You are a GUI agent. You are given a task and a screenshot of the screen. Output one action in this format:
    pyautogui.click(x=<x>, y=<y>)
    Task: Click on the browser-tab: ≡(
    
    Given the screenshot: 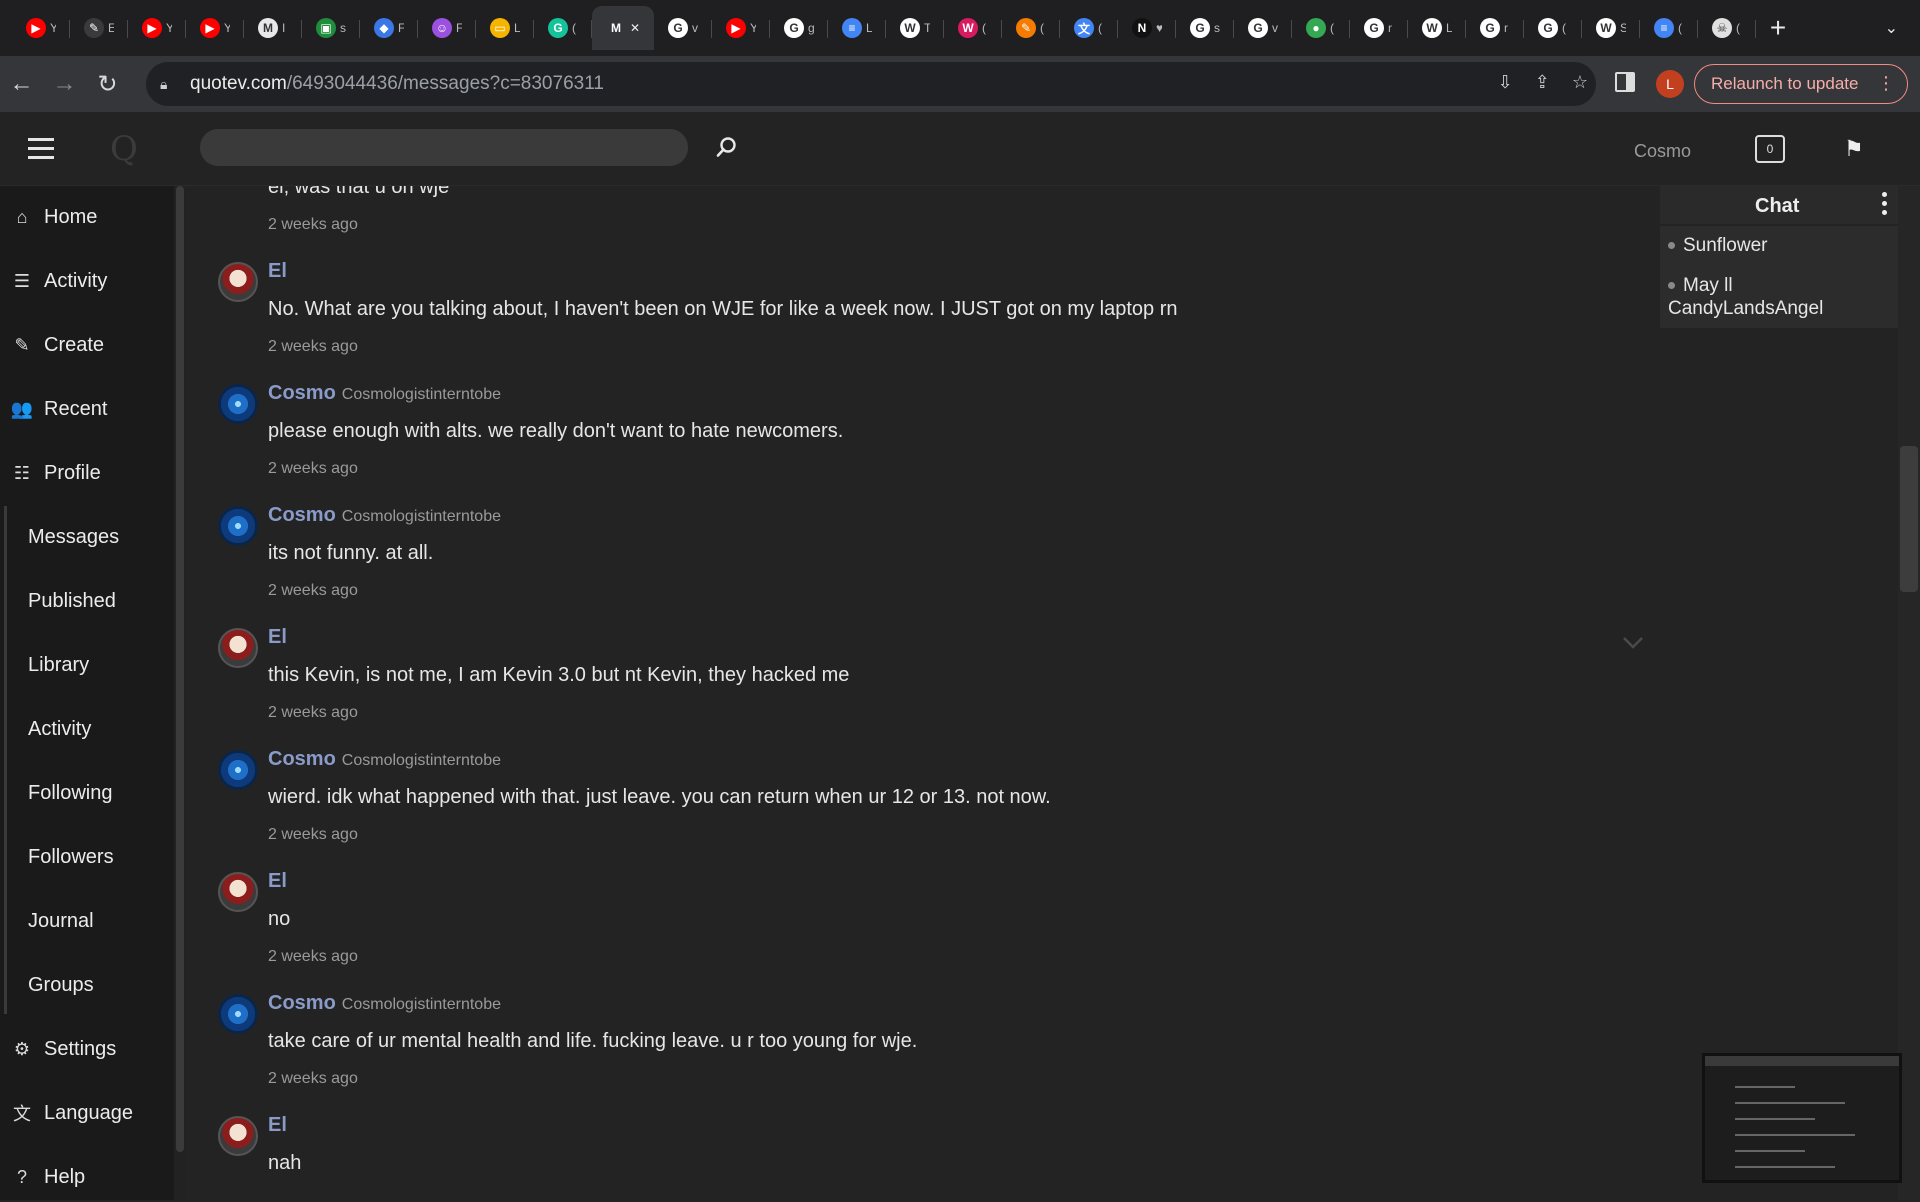 What is the action you would take?
    pyautogui.click(x=1669, y=28)
    